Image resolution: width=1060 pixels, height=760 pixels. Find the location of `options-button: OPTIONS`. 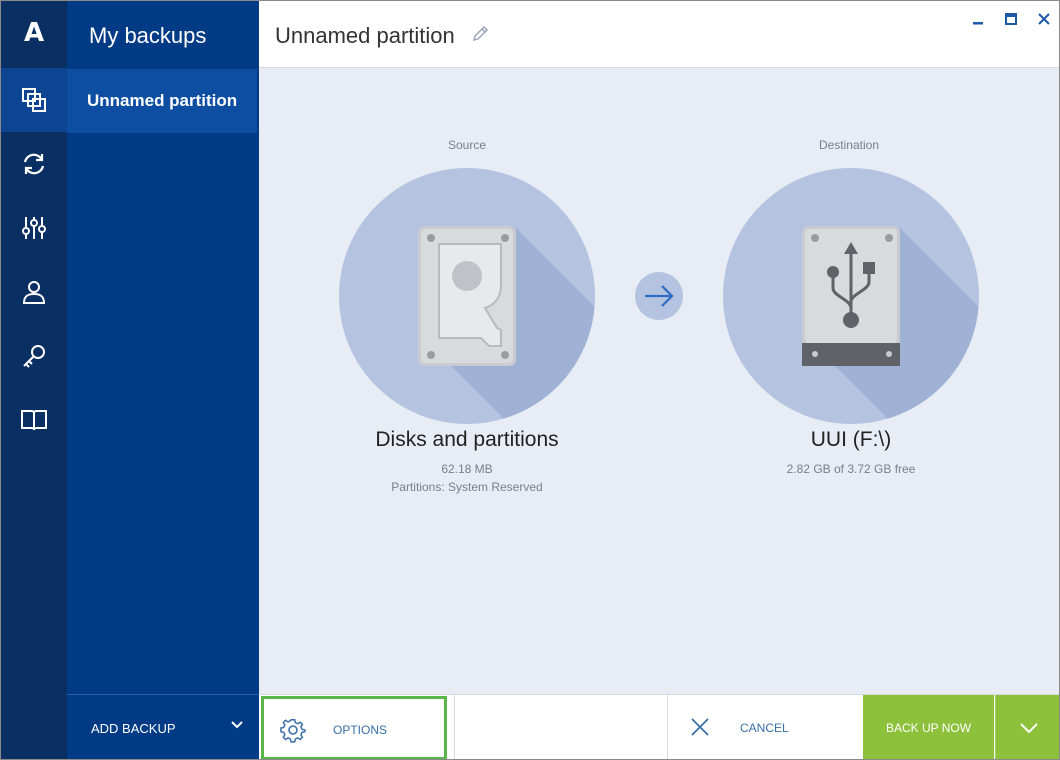

options-button: OPTIONS is located at coordinates (354, 727).